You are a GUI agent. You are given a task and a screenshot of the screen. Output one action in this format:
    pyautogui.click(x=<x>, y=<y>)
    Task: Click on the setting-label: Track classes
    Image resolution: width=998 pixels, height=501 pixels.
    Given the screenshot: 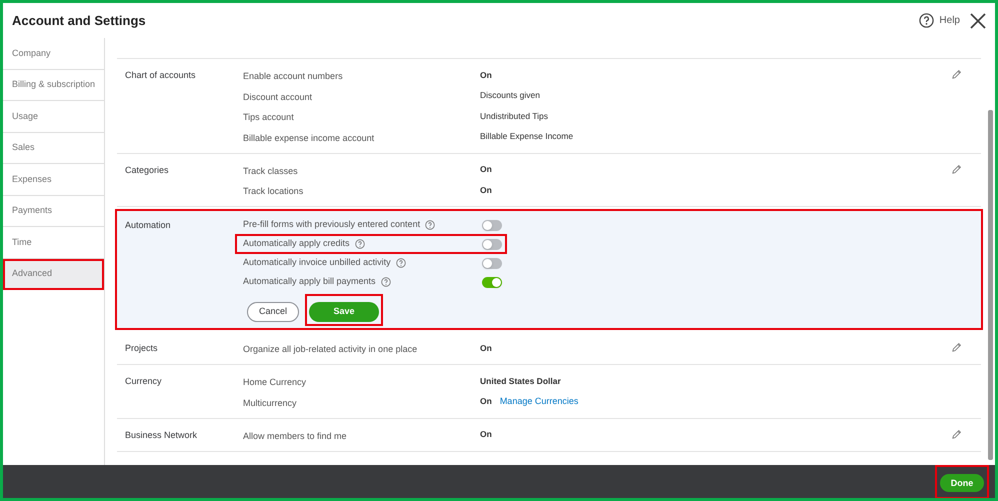 What is the action you would take?
    pyautogui.click(x=270, y=171)
    